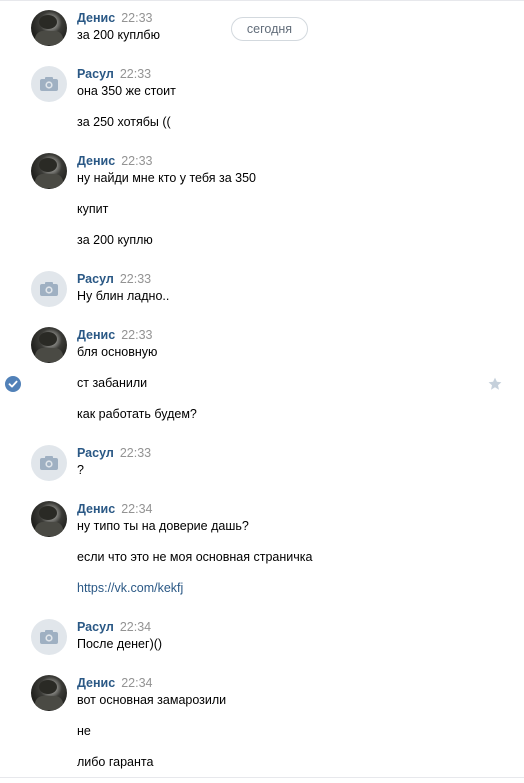 The height and width of the screenshot is (783, 524). Describe the element at coordinates (163, 526) in the screenshot. I see `message-text: ну типо ты на доверие дашь?` at that location.